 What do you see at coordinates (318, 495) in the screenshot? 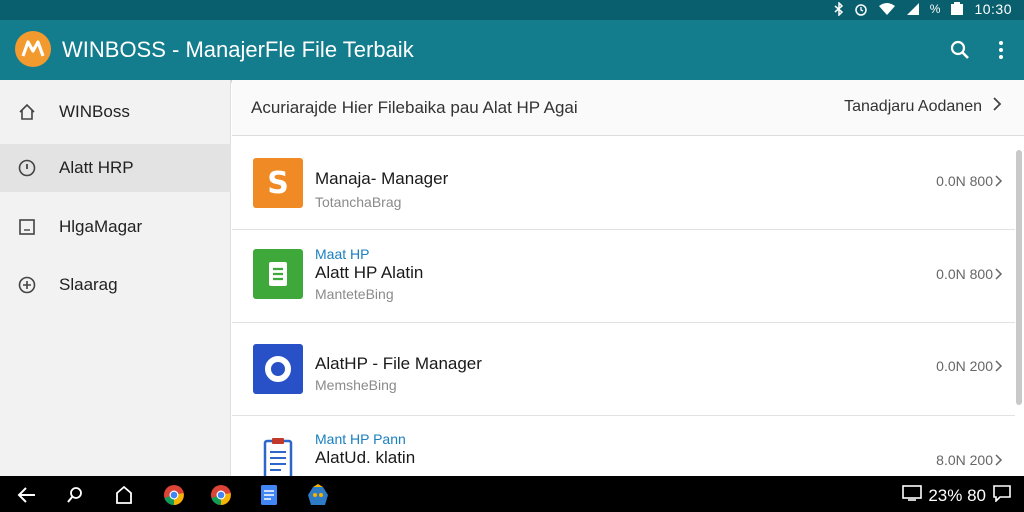
I see `game-icon` at bounding box center [318, 495].